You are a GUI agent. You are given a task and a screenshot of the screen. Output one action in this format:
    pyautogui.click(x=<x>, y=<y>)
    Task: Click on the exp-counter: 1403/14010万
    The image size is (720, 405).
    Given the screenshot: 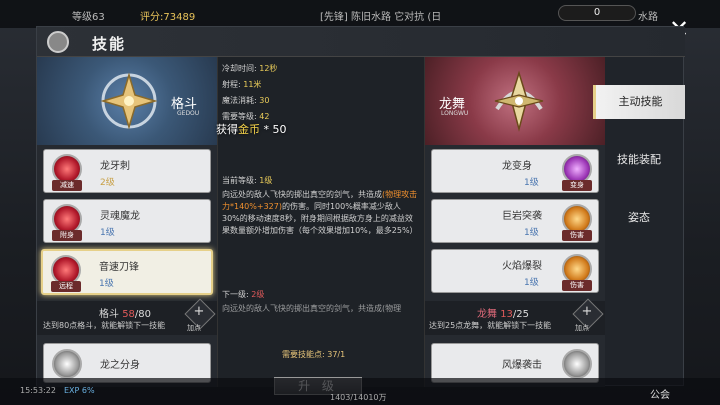 What is the action you would take?
    pyautogui.click(x=358, y=397)
    